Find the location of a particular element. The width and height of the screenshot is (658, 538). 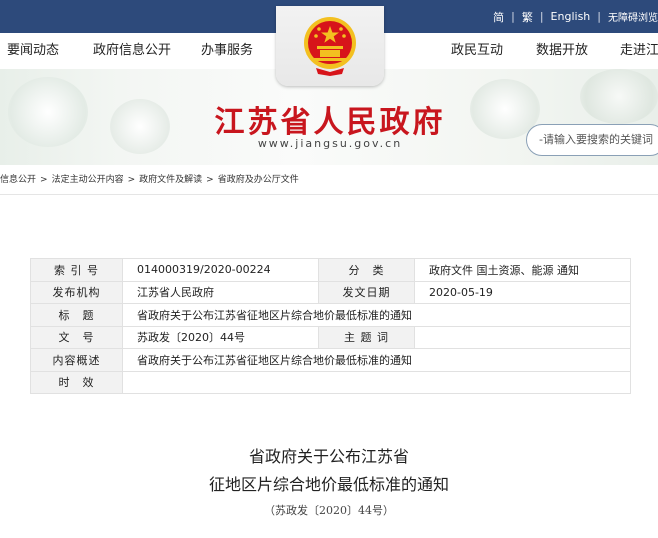

table-row: 标 题 省政府关于公布江苏省征地区片综合地价最低标准的通知 is located at coordinates (330, 315).